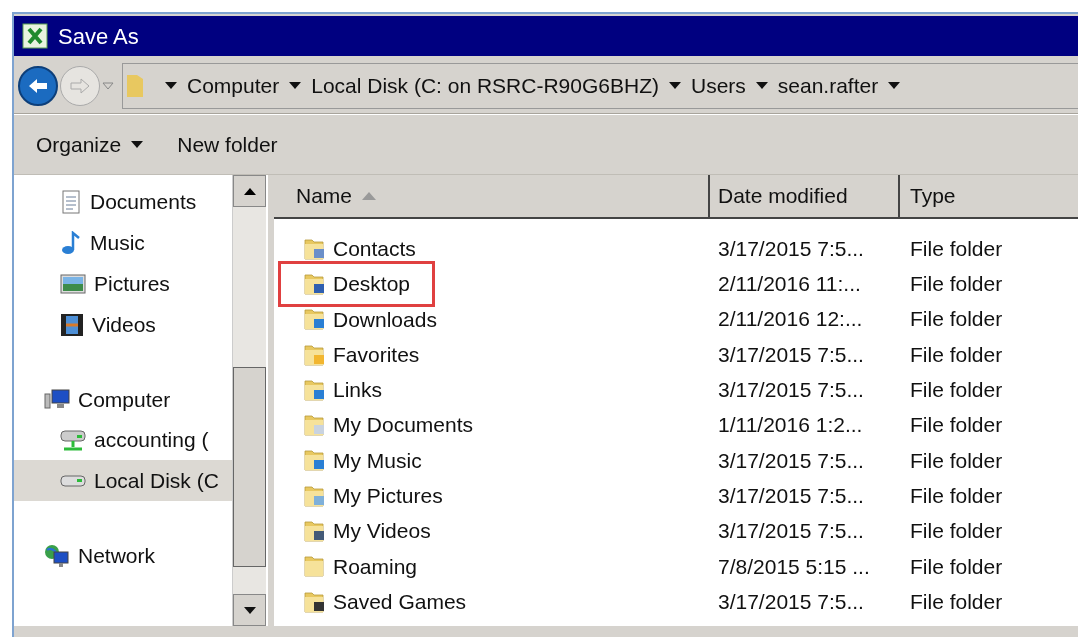  What do you see at coordinates (71, 242) in the screenshot?
I see `music-note-icon` at bounding box center [71, 242].